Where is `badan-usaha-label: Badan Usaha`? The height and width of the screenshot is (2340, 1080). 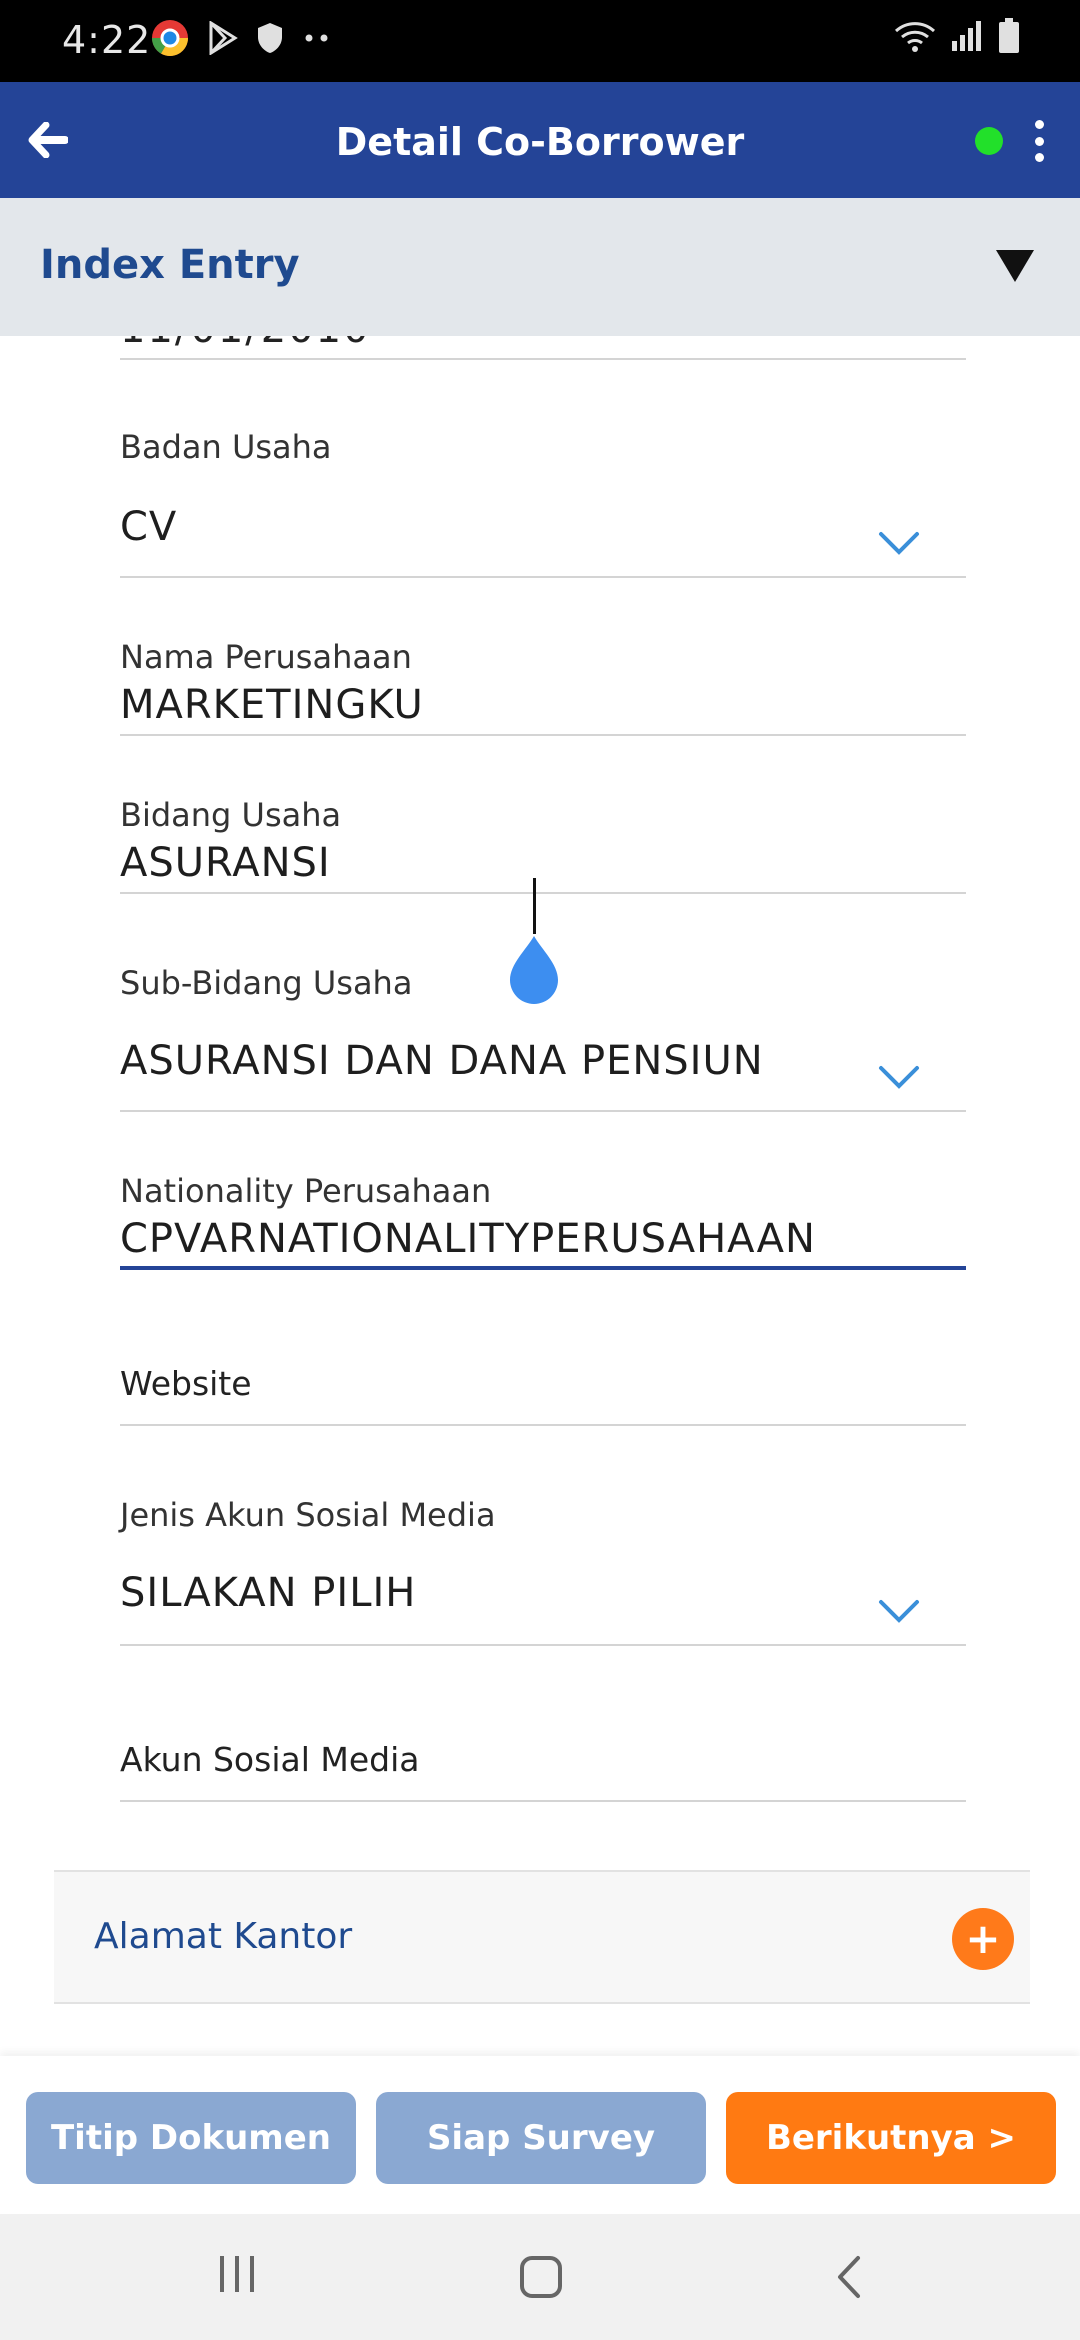 badan-usaha-label: Badan Usaha is located at coordinates (226, 447).